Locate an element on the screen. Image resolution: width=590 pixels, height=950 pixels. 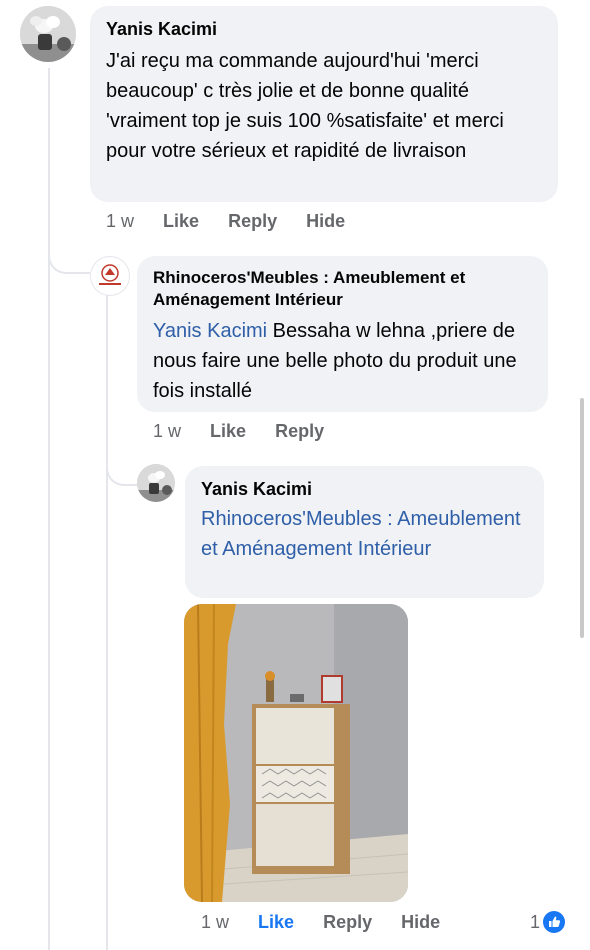
comment-author: Yanis Kacimi is located at coordinates (161, 29).